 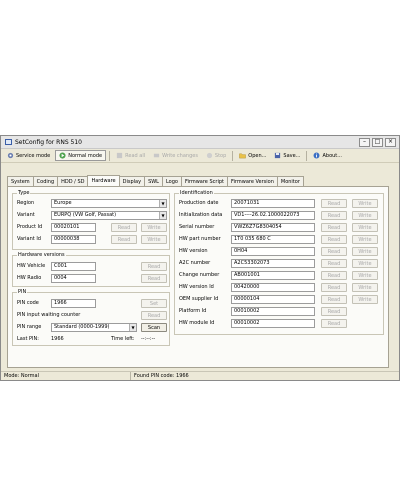 What do you see at coordinates (252, 181) in the screenshot?
I see `tab-firmware-version: Firmware Version` at bounding box center [252, 181].